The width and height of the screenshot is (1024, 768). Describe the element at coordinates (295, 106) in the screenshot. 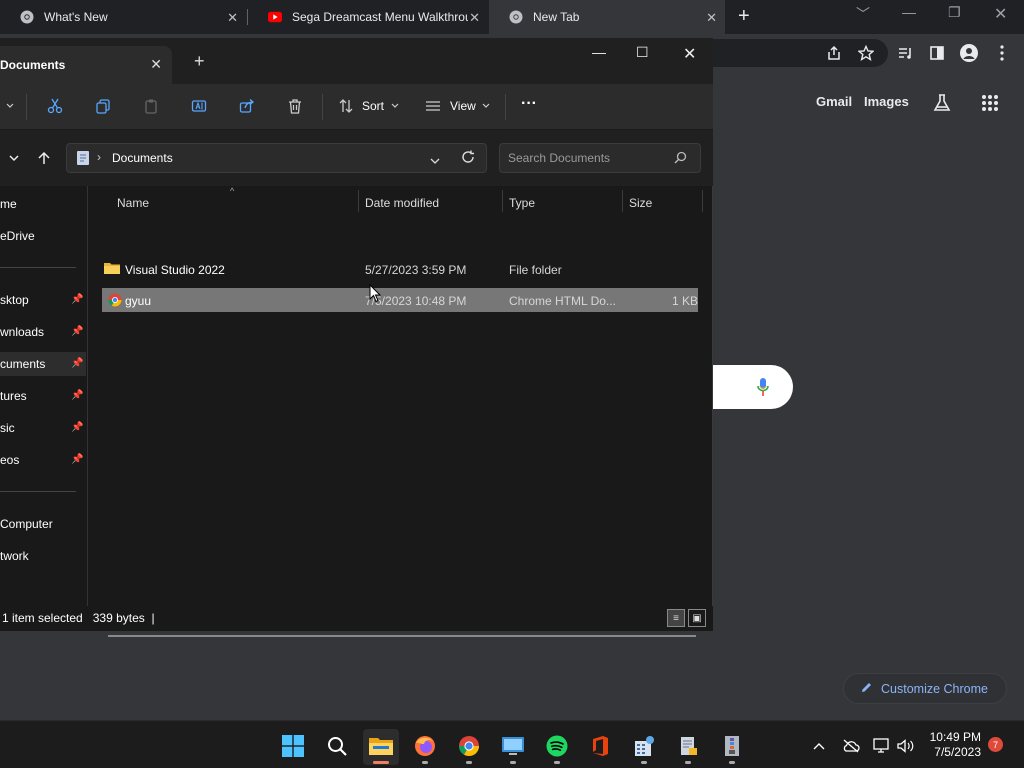

I see `delete-icon` at that location.